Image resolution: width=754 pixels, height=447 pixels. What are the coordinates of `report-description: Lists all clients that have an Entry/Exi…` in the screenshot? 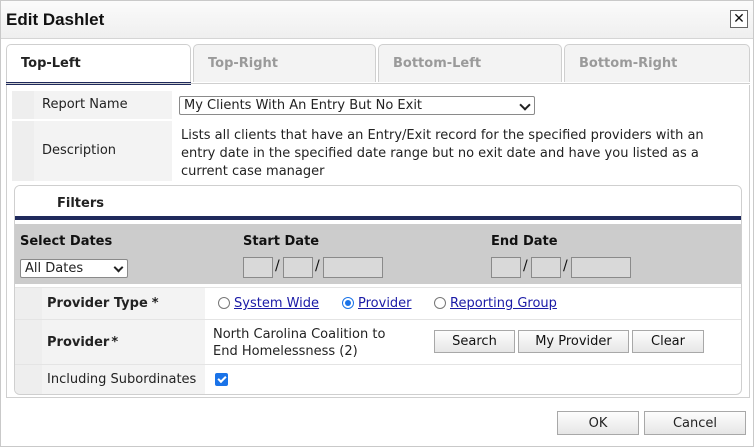 It's located at (442, 153).